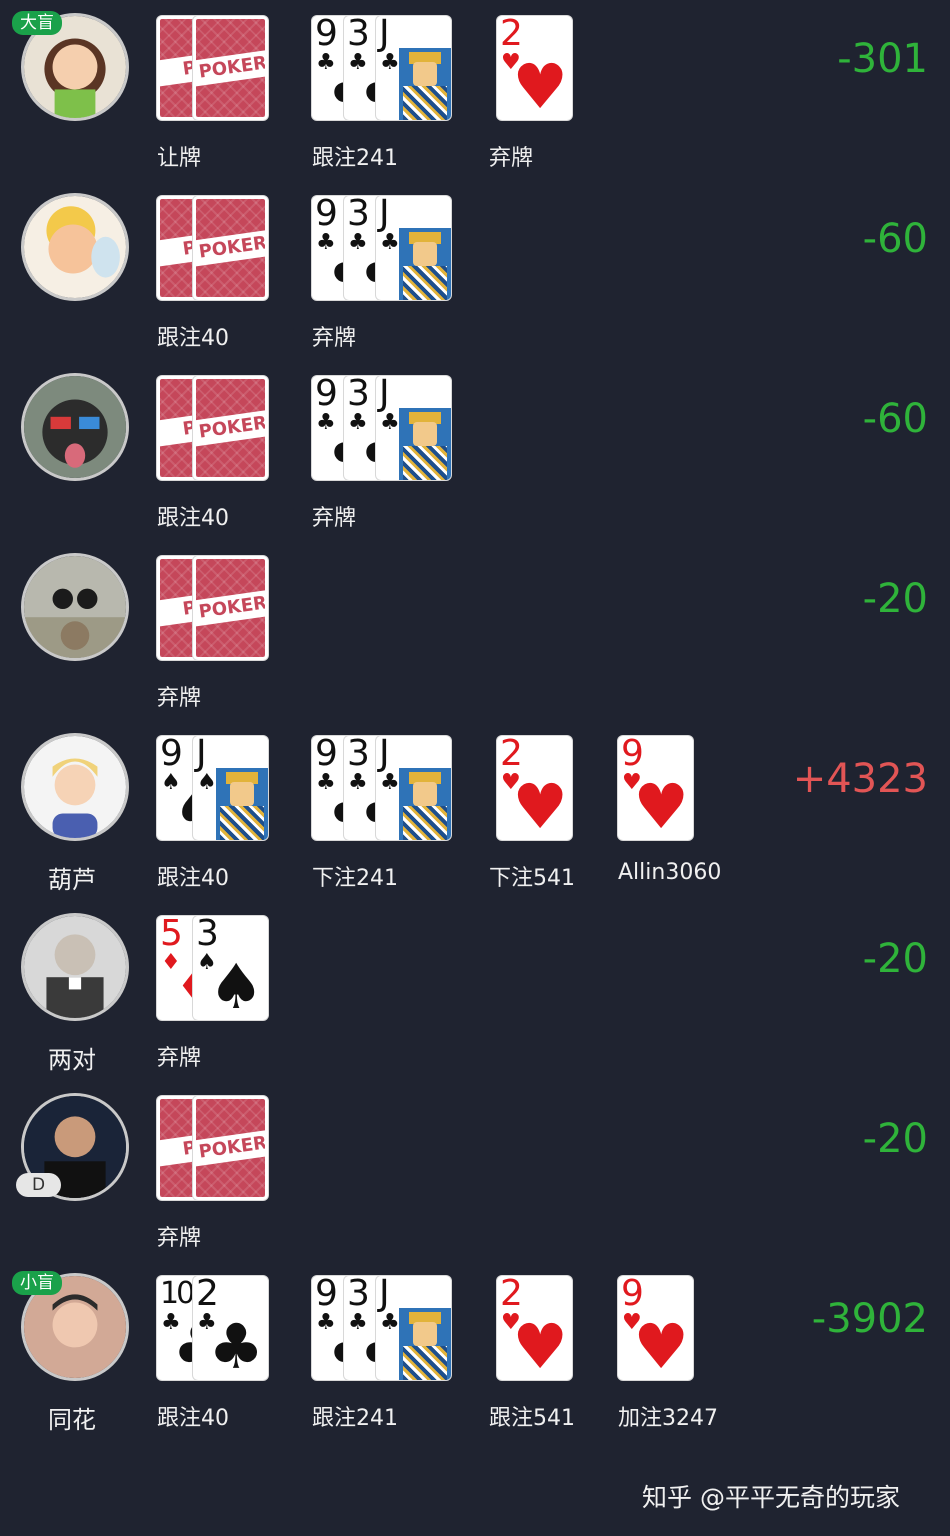 This screenshot has height=1536, width=950. Describe the element at coordinates (207, 782) in the screenshot. I see `card-suit-small-icon: ♠` at that location.